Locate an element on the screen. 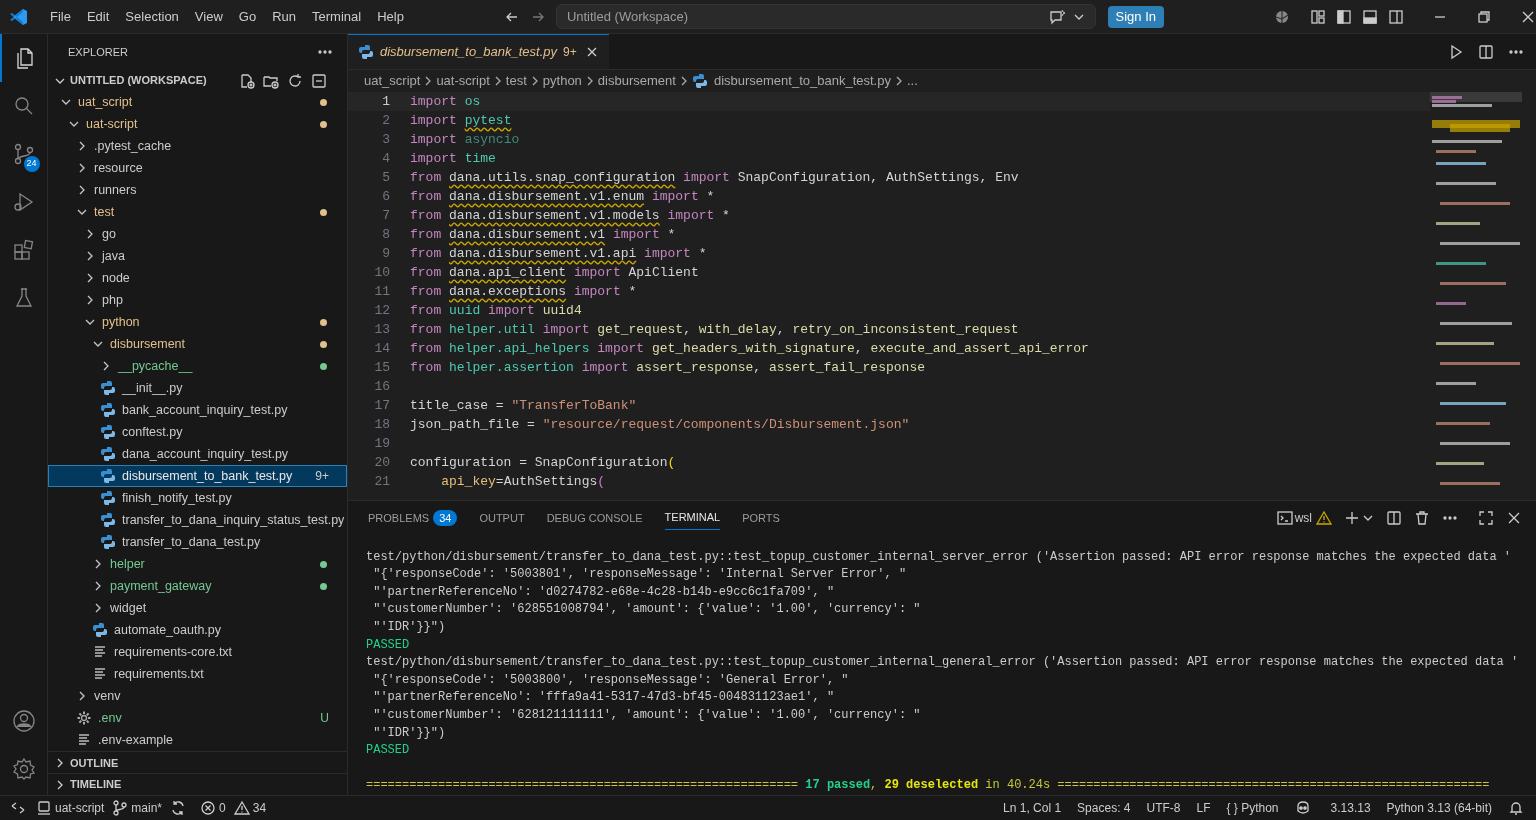  menu-item: Selection is located at coordinates (152, 16).